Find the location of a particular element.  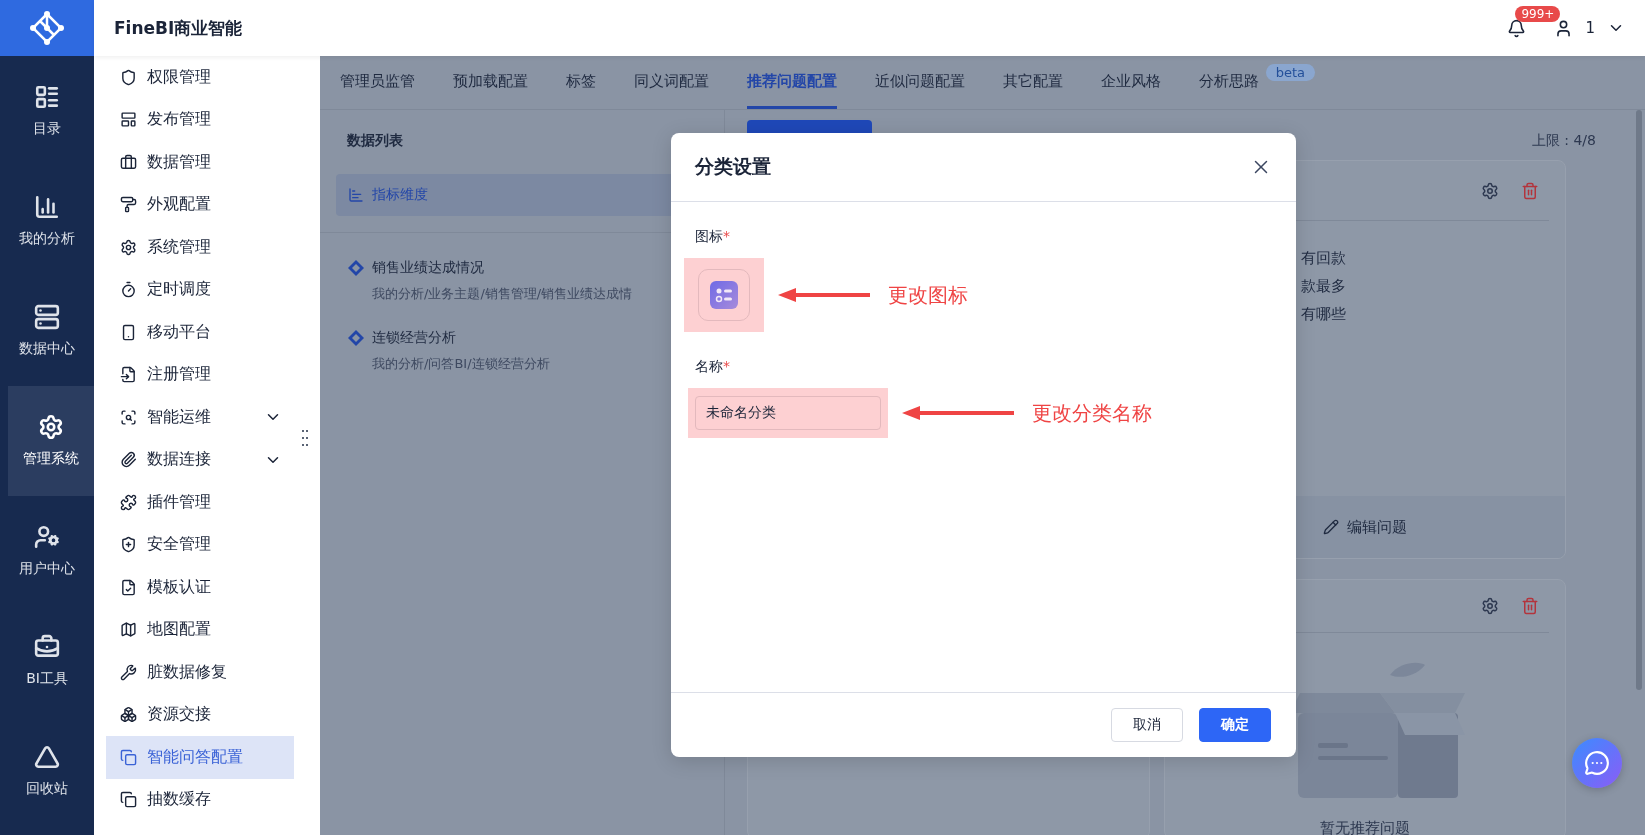

rail-item: BI工具 is located at coordinates (47, 661).